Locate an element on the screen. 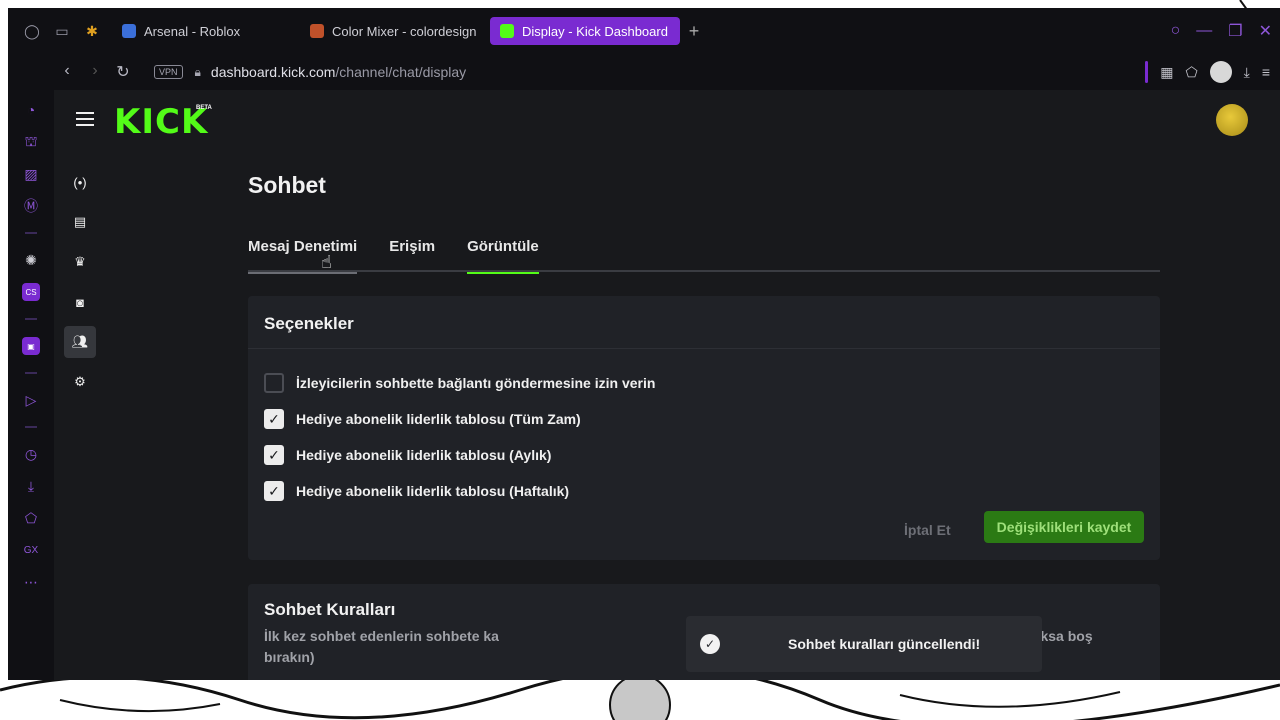 The image size is (1280, 720). extensions-sidebar-icon: ⬠ is located at coordinates (31, 518).